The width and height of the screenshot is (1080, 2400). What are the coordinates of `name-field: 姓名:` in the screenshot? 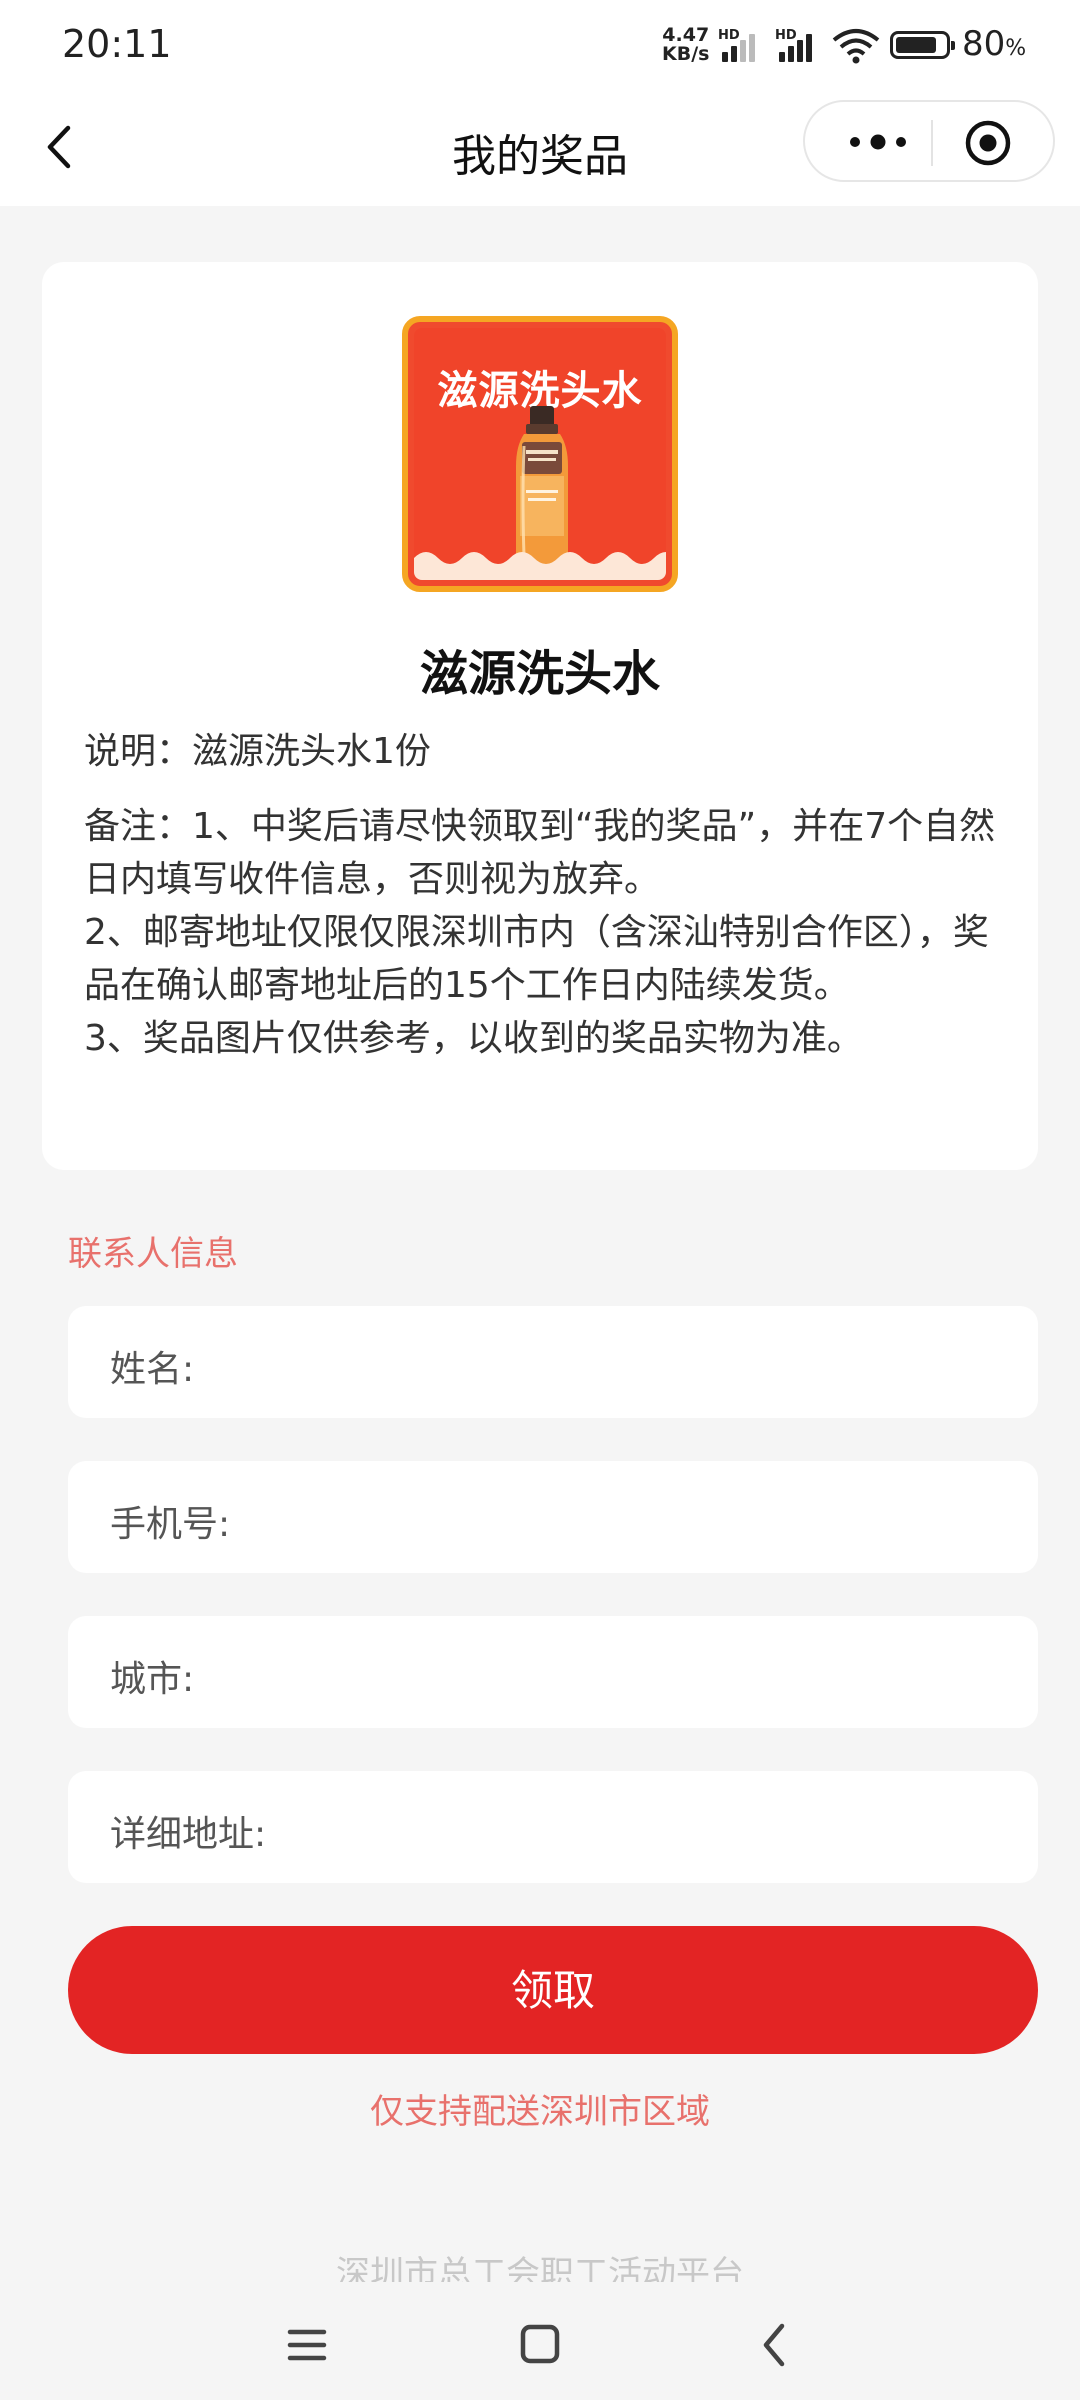 It's located at (553, 1362).